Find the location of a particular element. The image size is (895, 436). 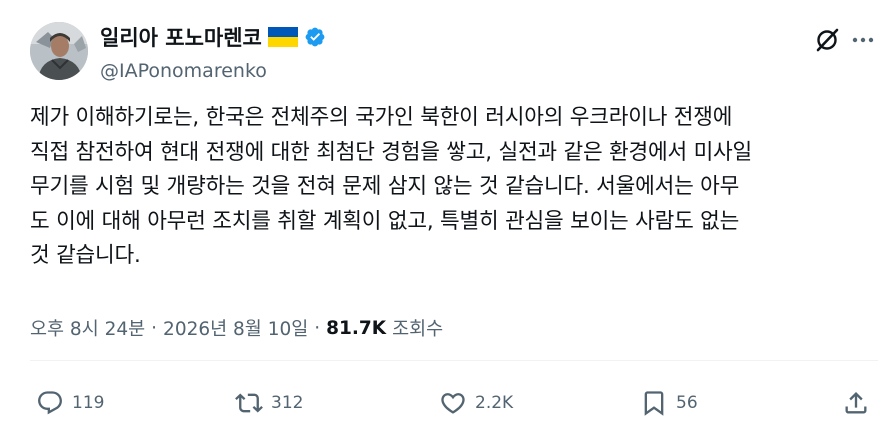

ukraine-flag-icon is located at coordinates (282, 37).